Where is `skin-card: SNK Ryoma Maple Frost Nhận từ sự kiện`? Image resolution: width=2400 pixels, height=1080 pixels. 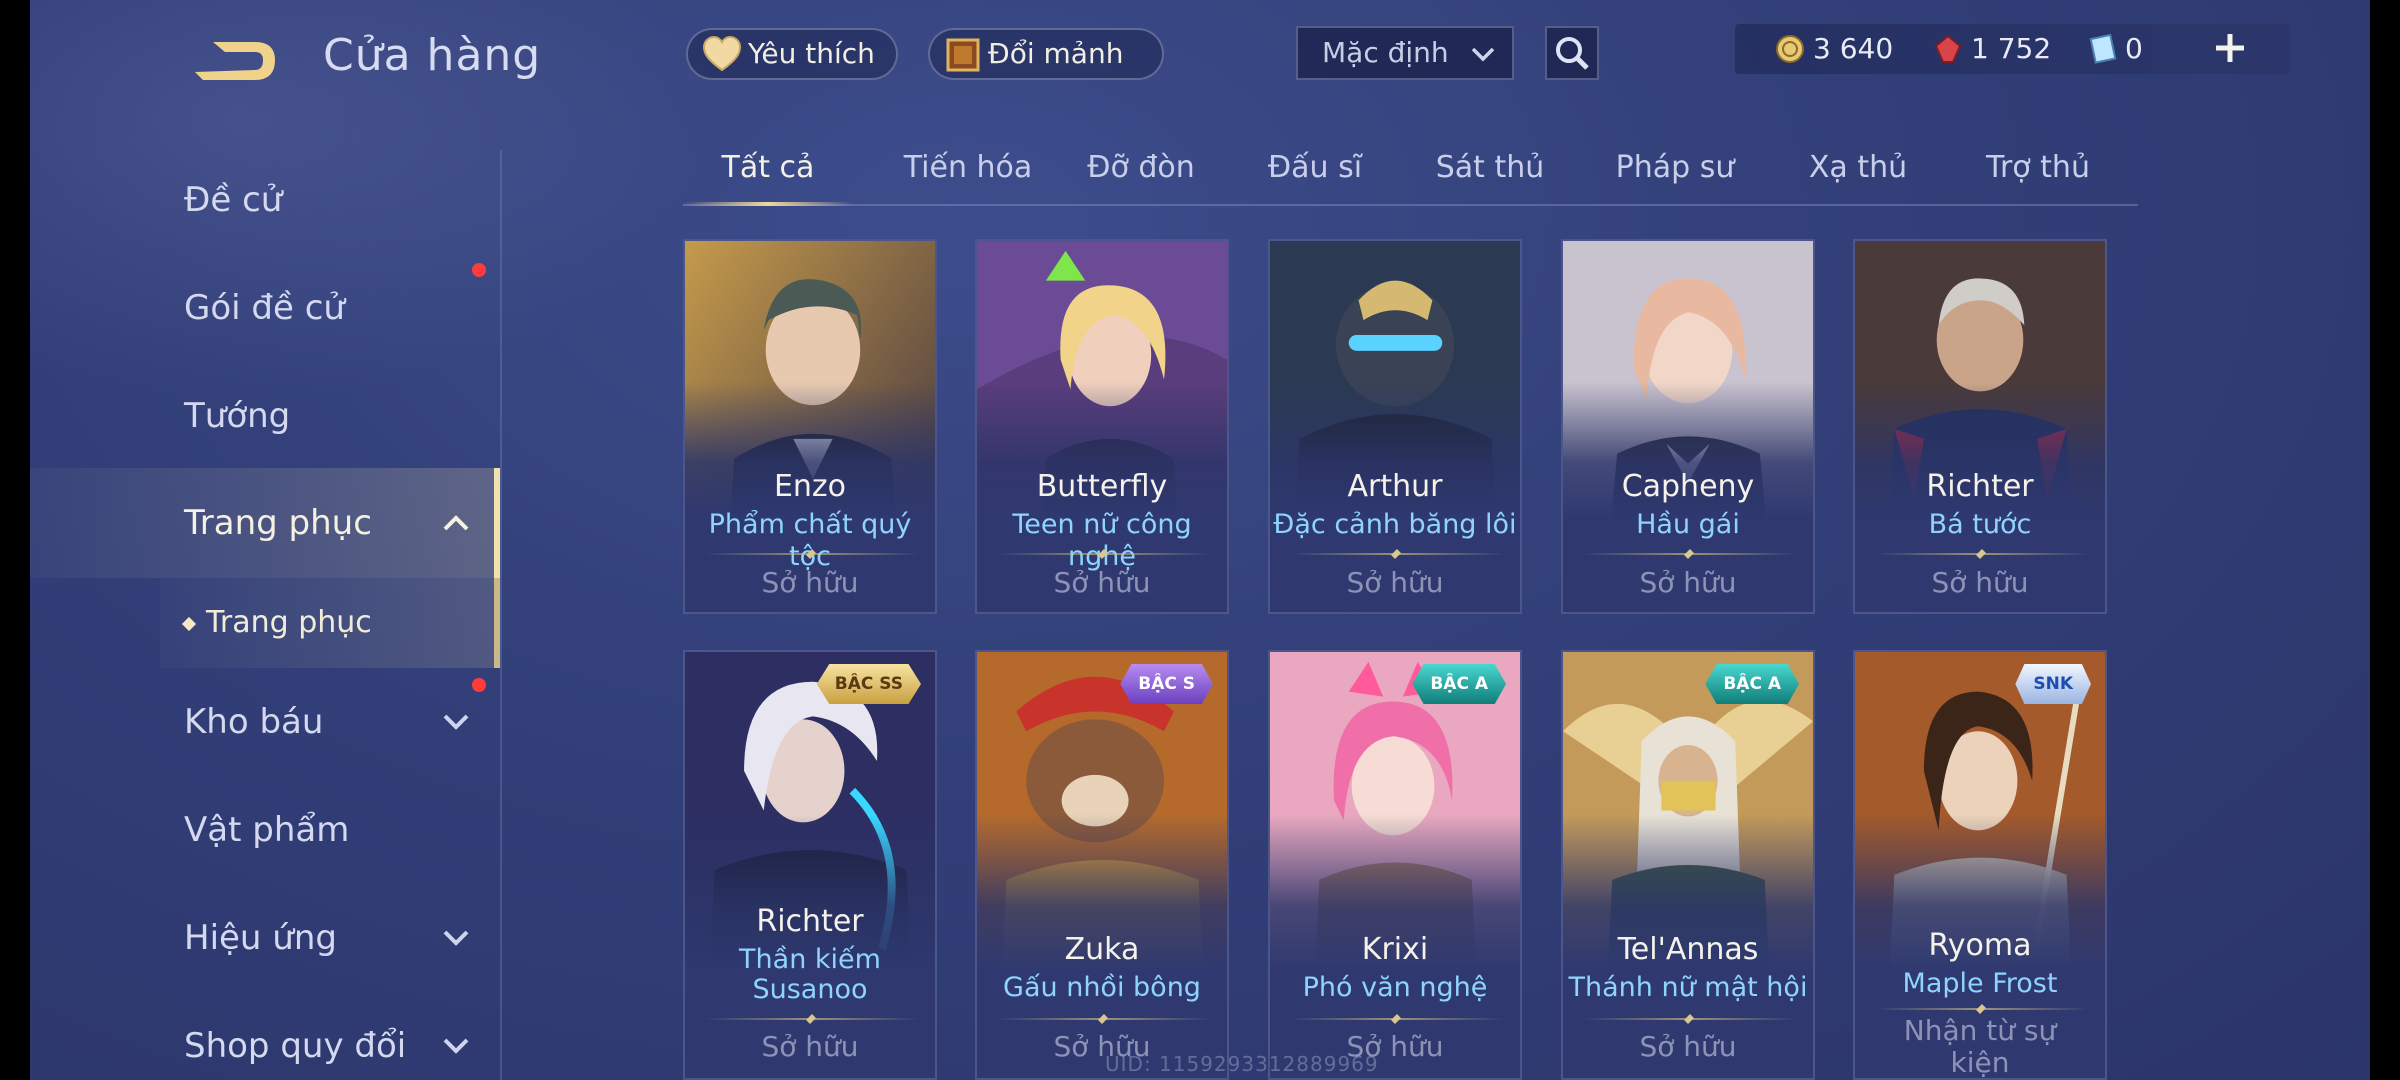 skin-card: SNK Ryoma Maple Frost Nhận từ sự kiện is located at coordinates (1980, 865).